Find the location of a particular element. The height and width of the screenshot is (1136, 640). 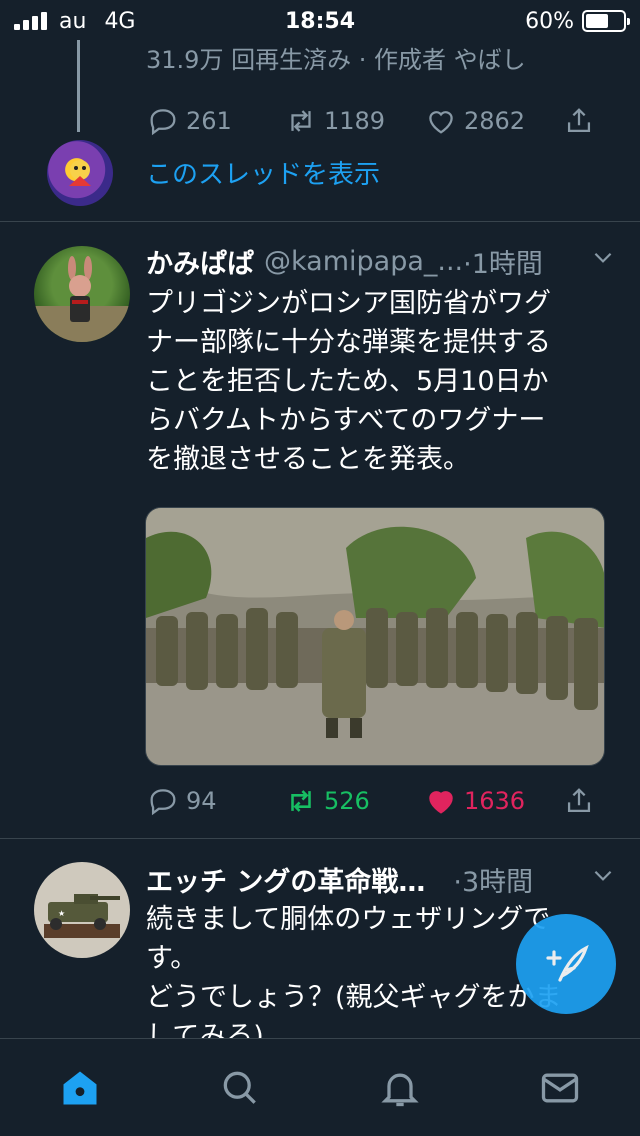

retweet-button: 1189 is located at coordinates (354, 121).